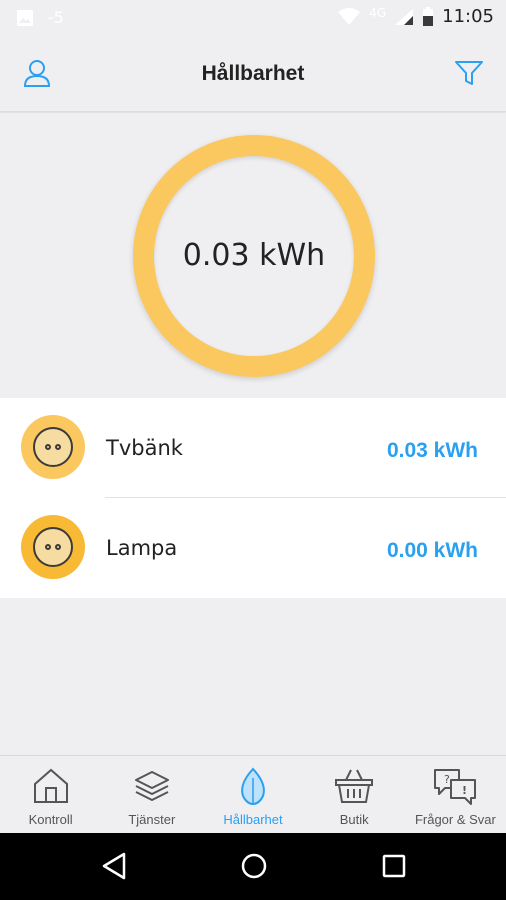 The width and height of the screenshot is (506, 900). I want to click on network-type: 4G, so click(378, 12).